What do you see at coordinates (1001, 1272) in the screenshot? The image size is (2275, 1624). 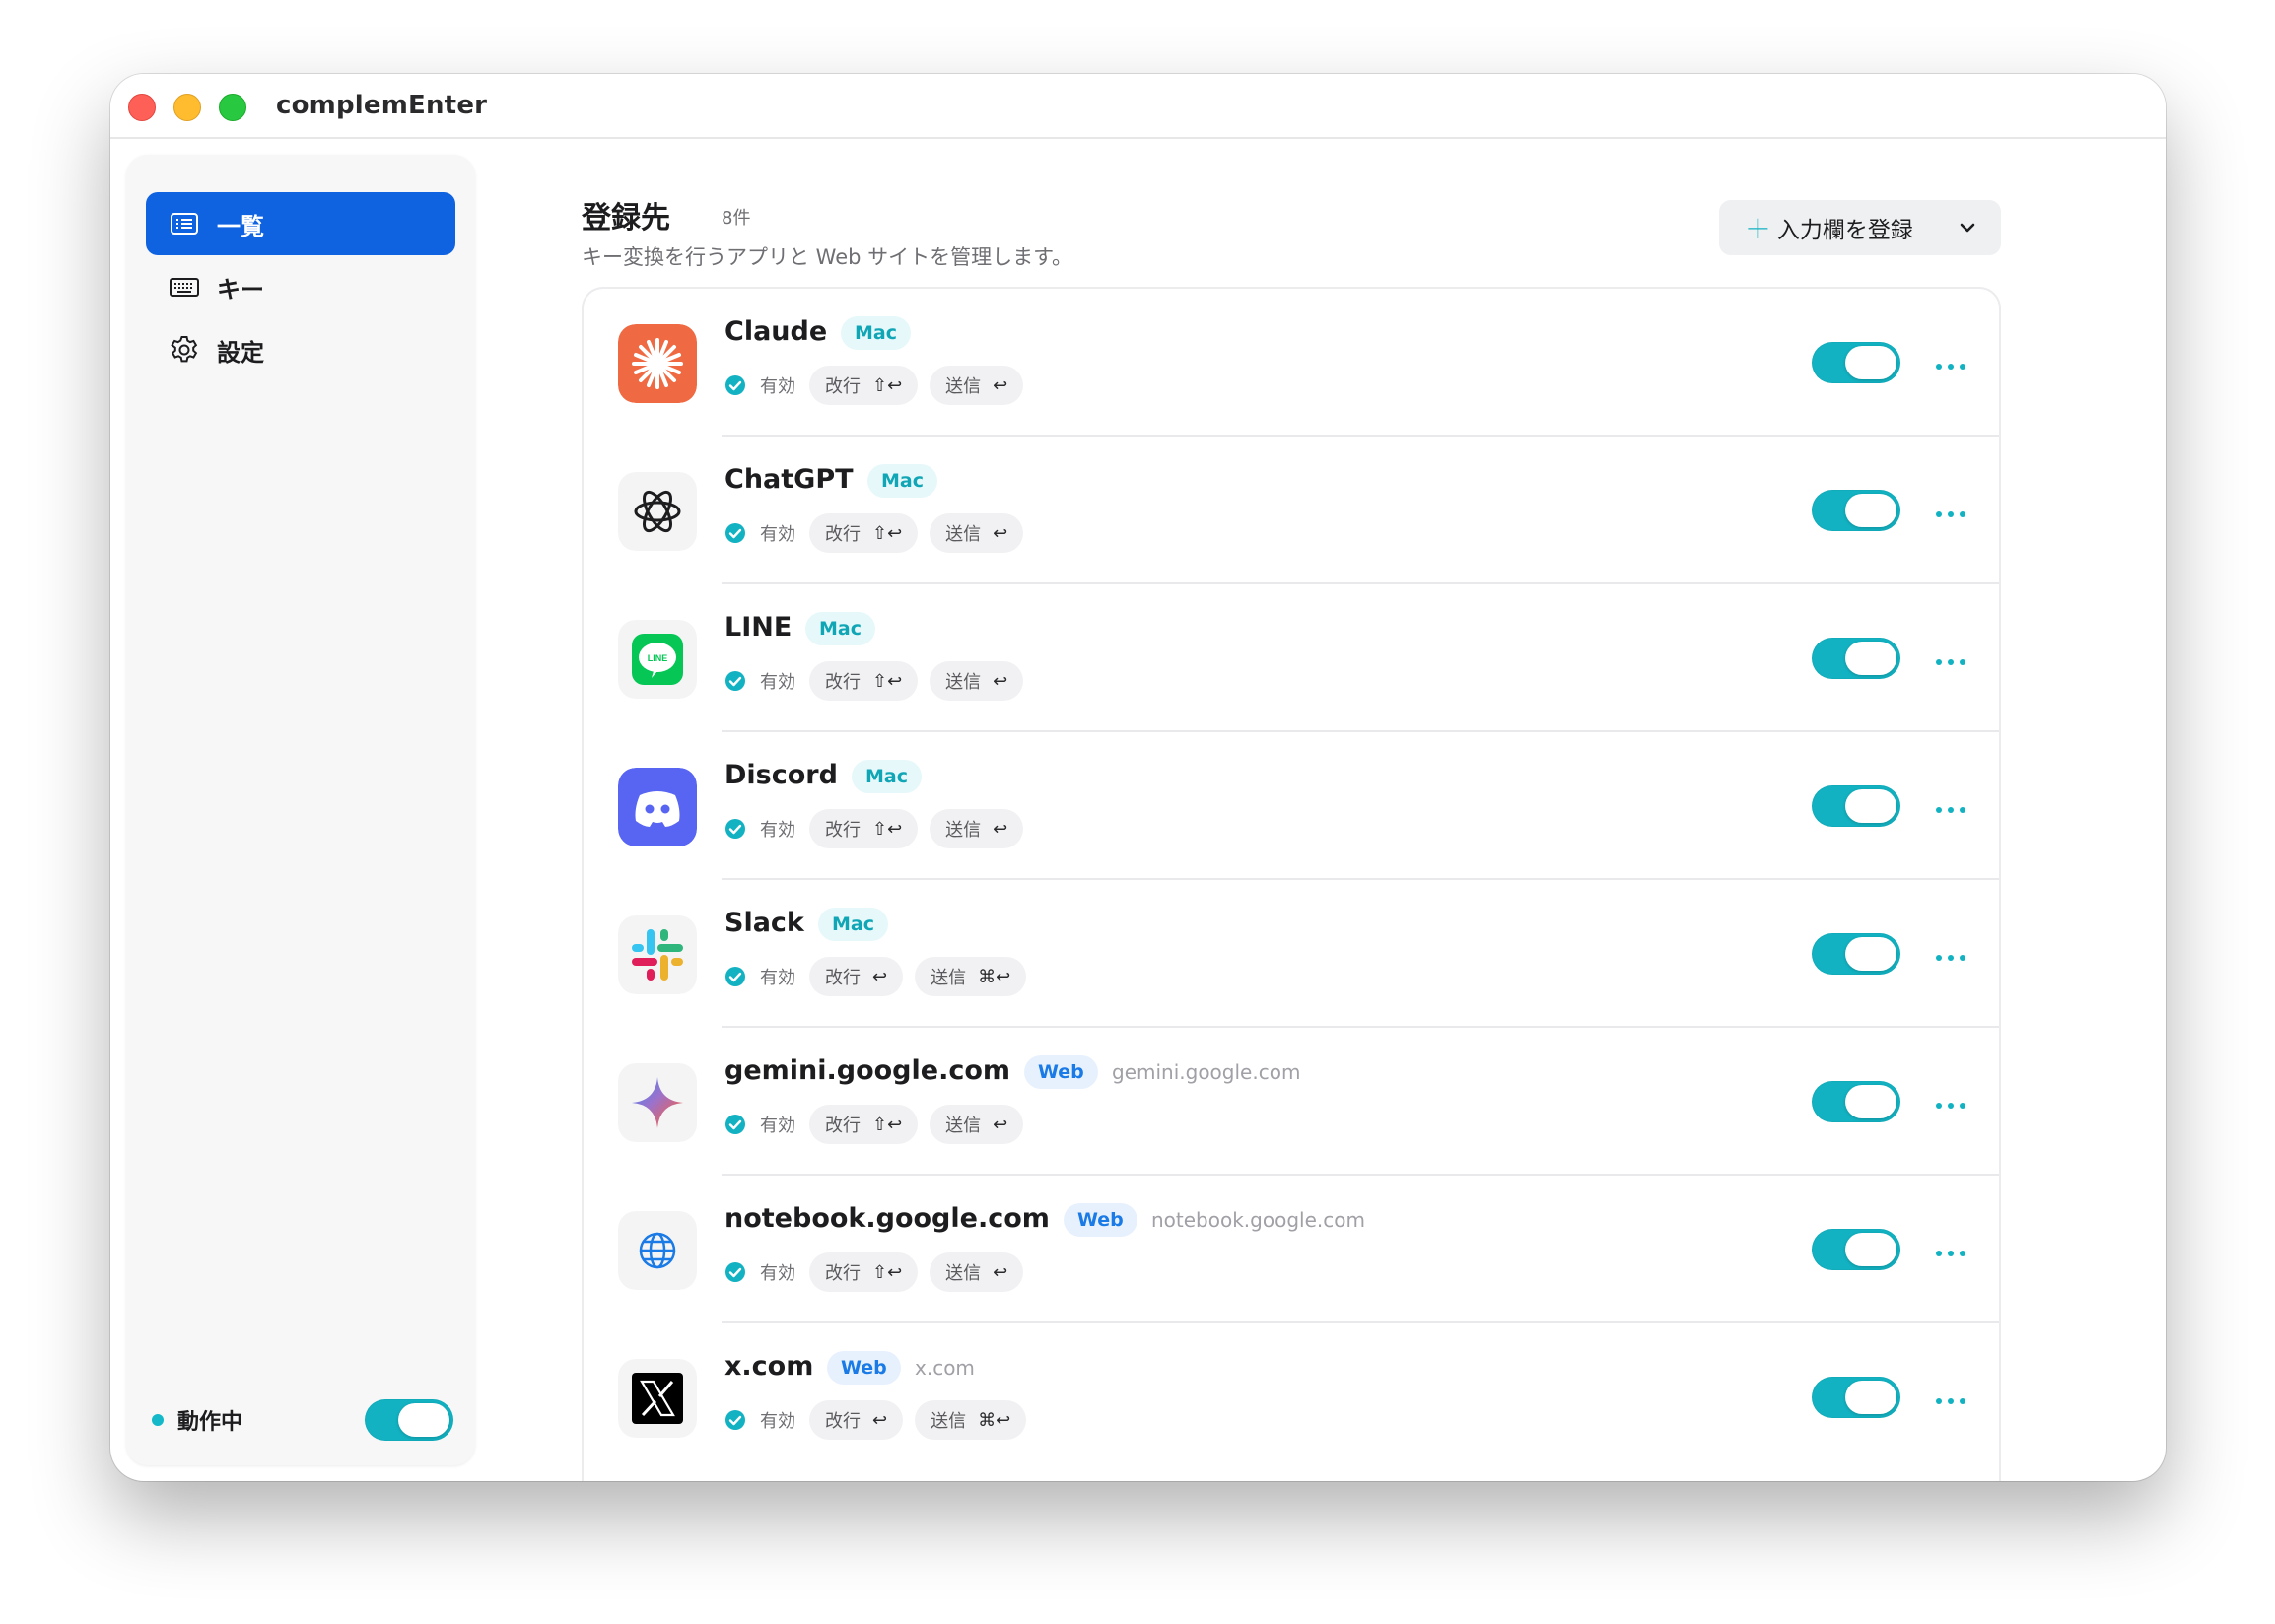 I see `send-keys: ↩` at bounding box center [1001, 1272].